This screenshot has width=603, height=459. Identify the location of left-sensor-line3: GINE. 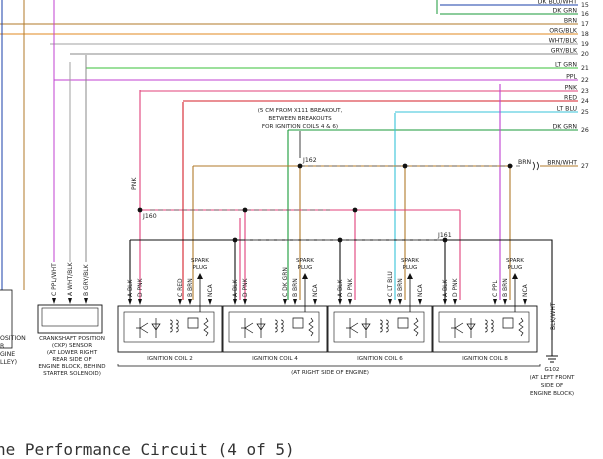
(7, 354).